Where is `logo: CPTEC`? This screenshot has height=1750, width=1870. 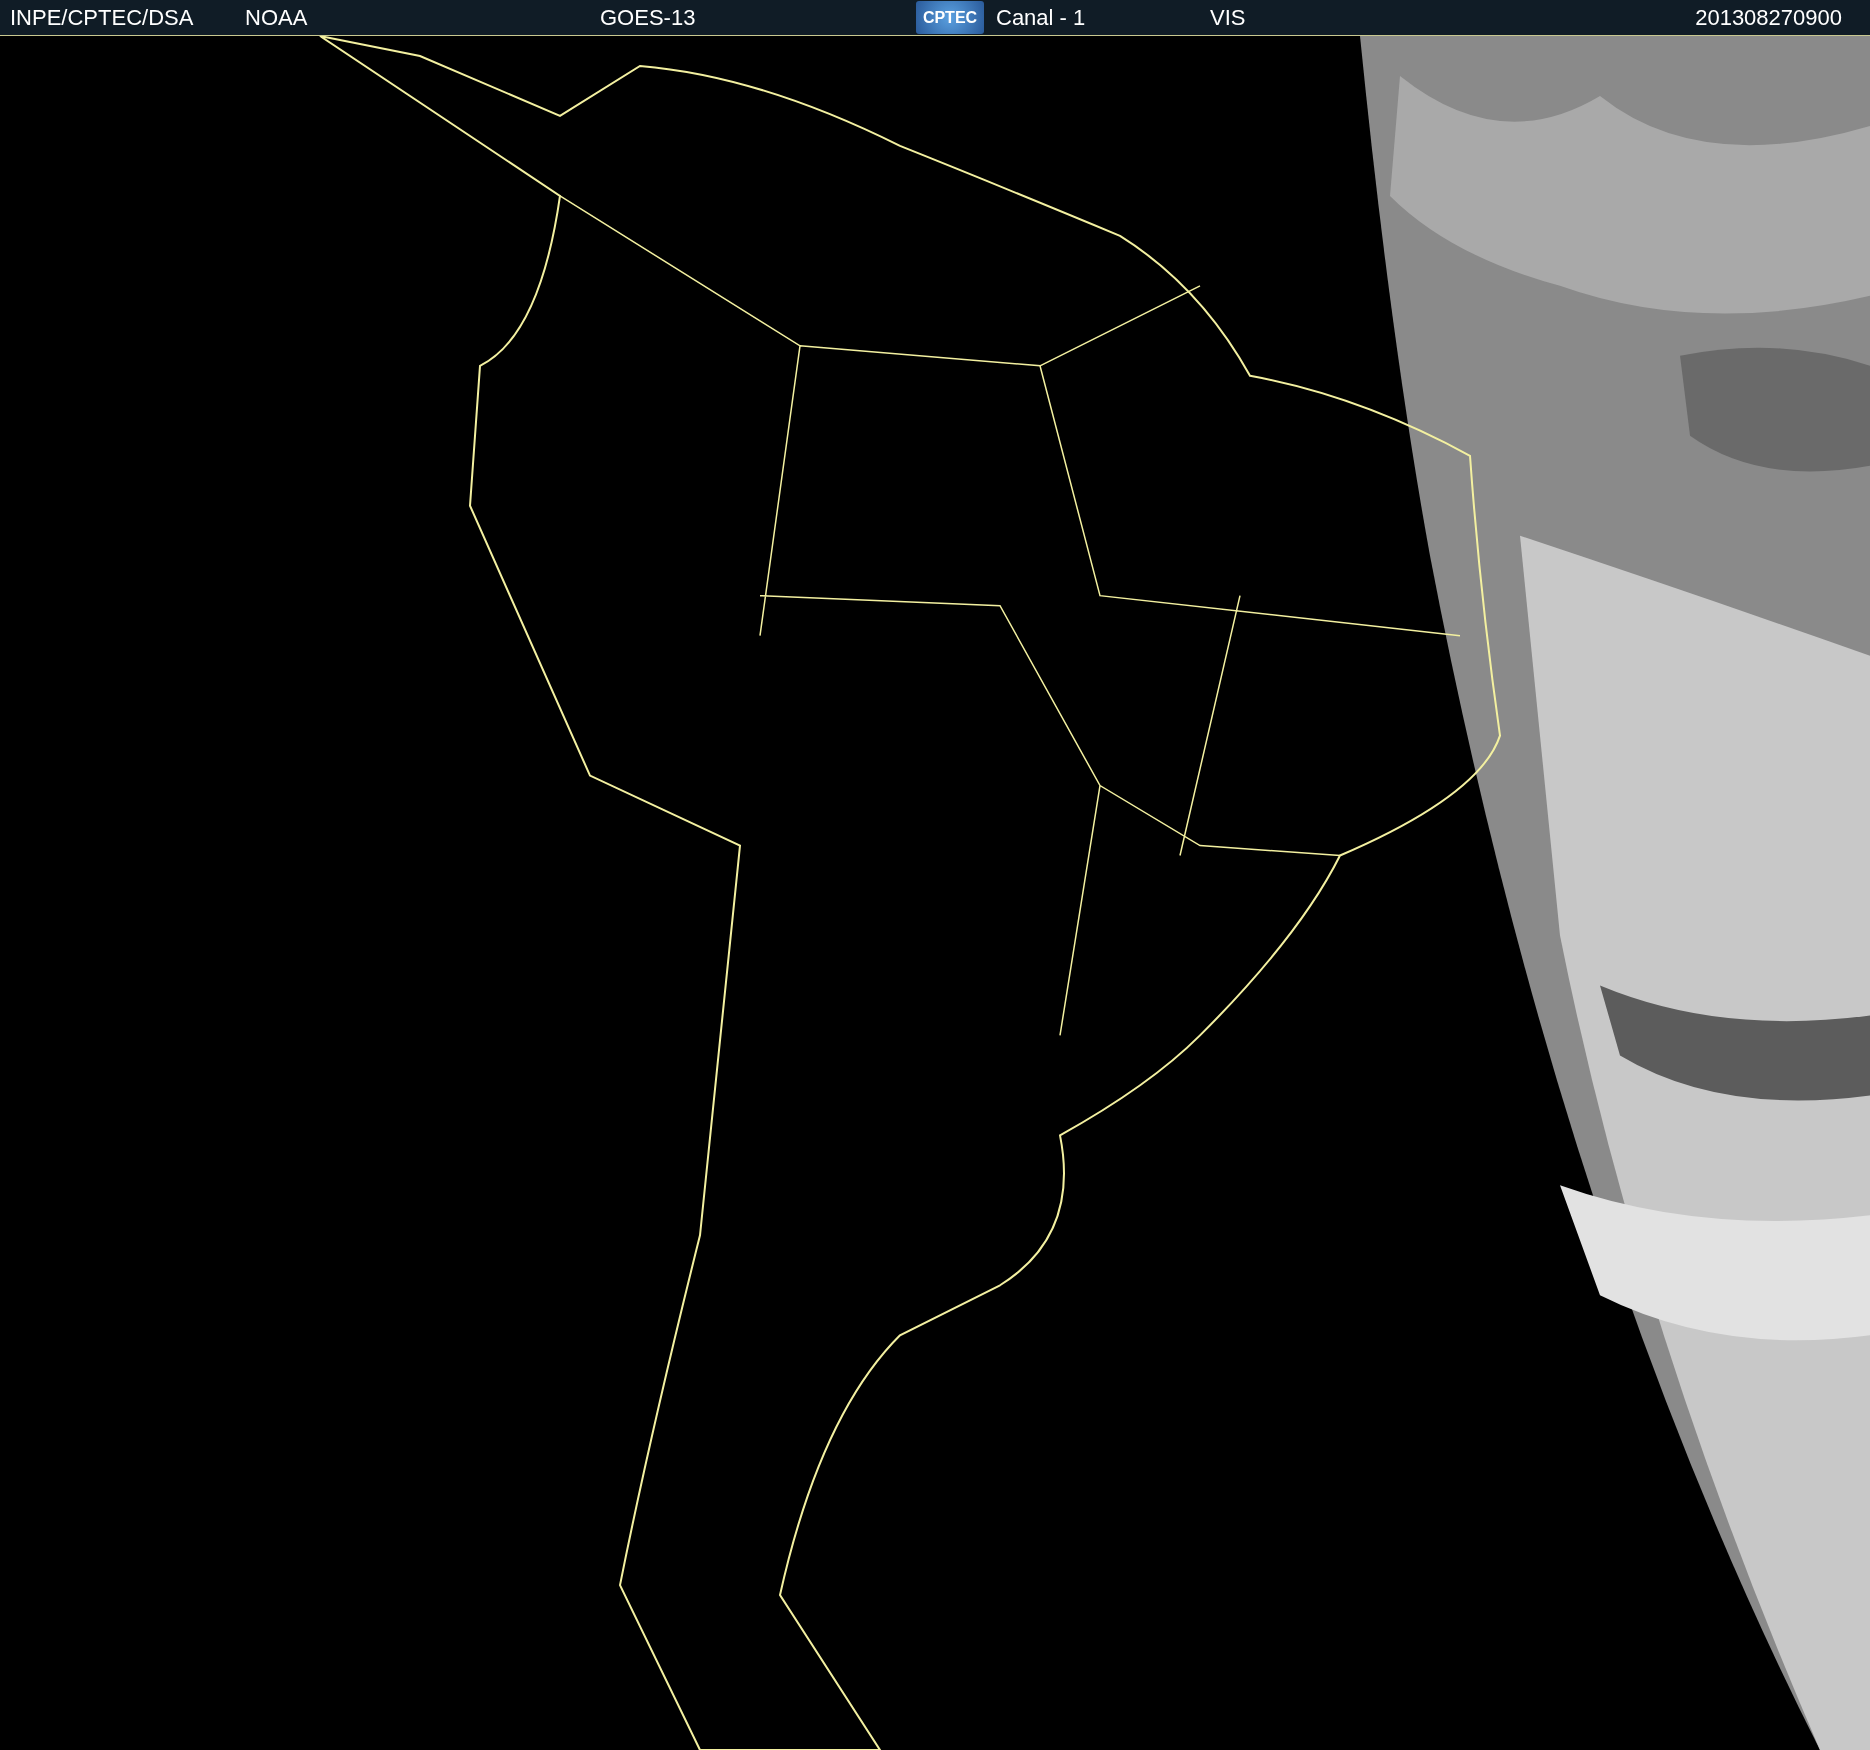
logo: CPTEC is located at coordinates (950, 17).